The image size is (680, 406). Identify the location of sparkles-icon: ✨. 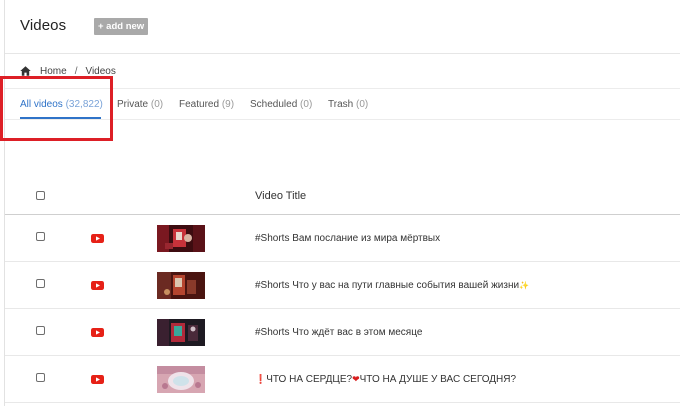
(524, 285).